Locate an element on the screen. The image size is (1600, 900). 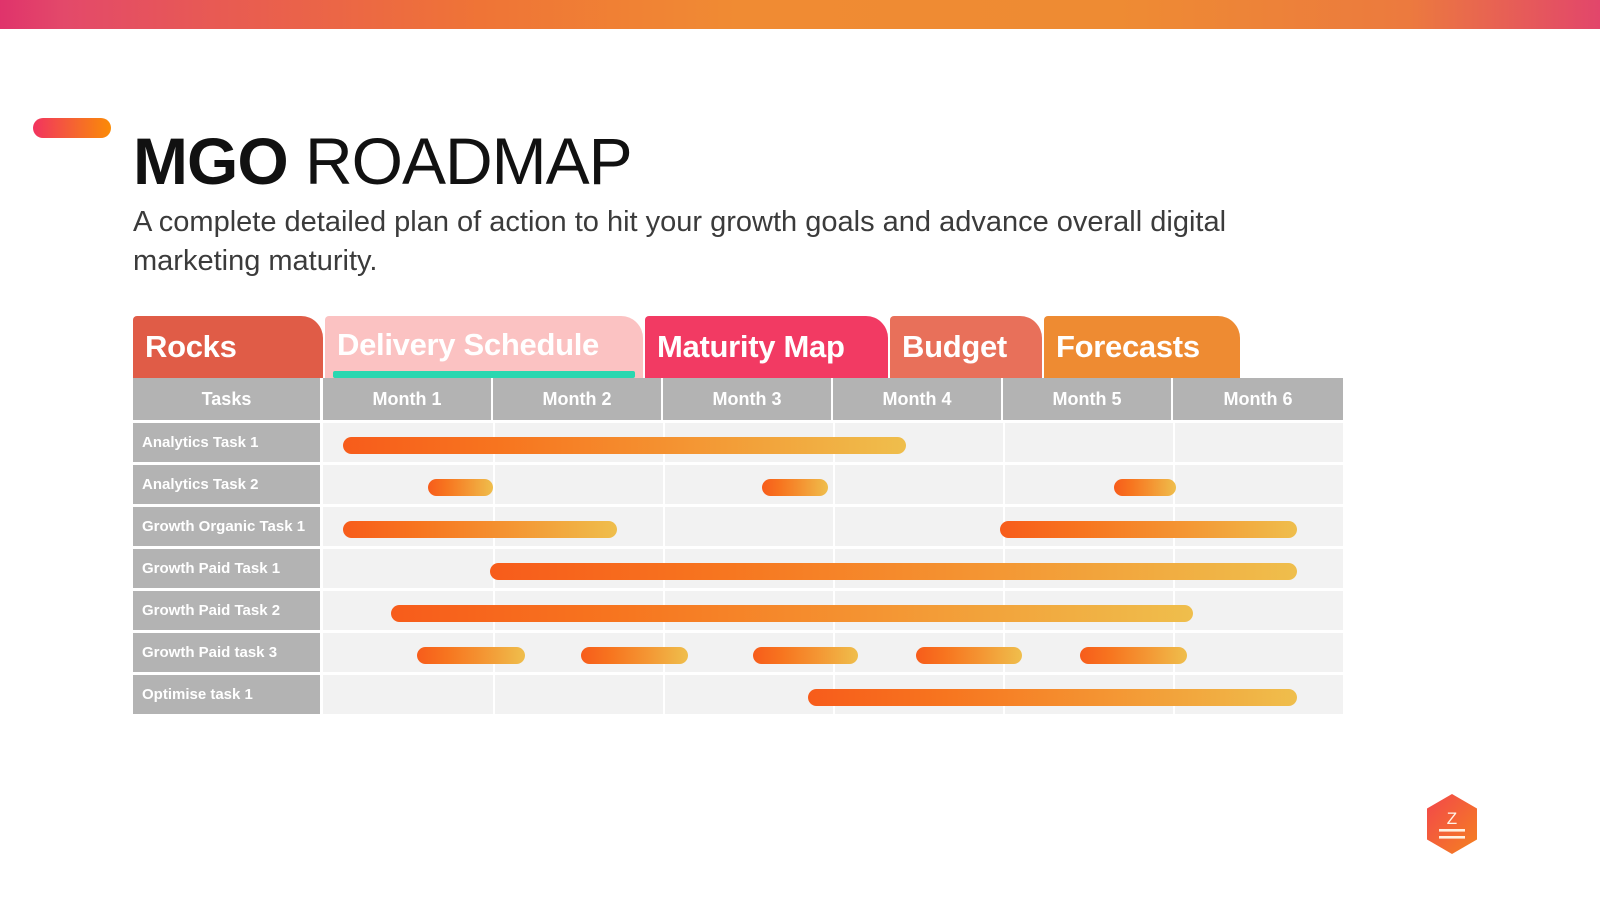
tab-label: Rocks is located at coordinates (191, 346).